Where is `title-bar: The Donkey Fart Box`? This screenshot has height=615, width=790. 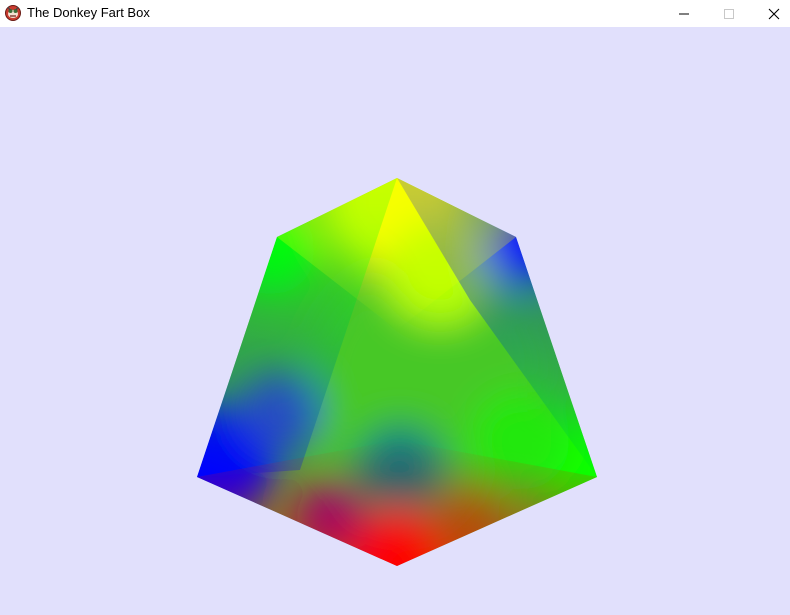
title-bar: The Donkey Fart Box is located at coordinates (395, 13).